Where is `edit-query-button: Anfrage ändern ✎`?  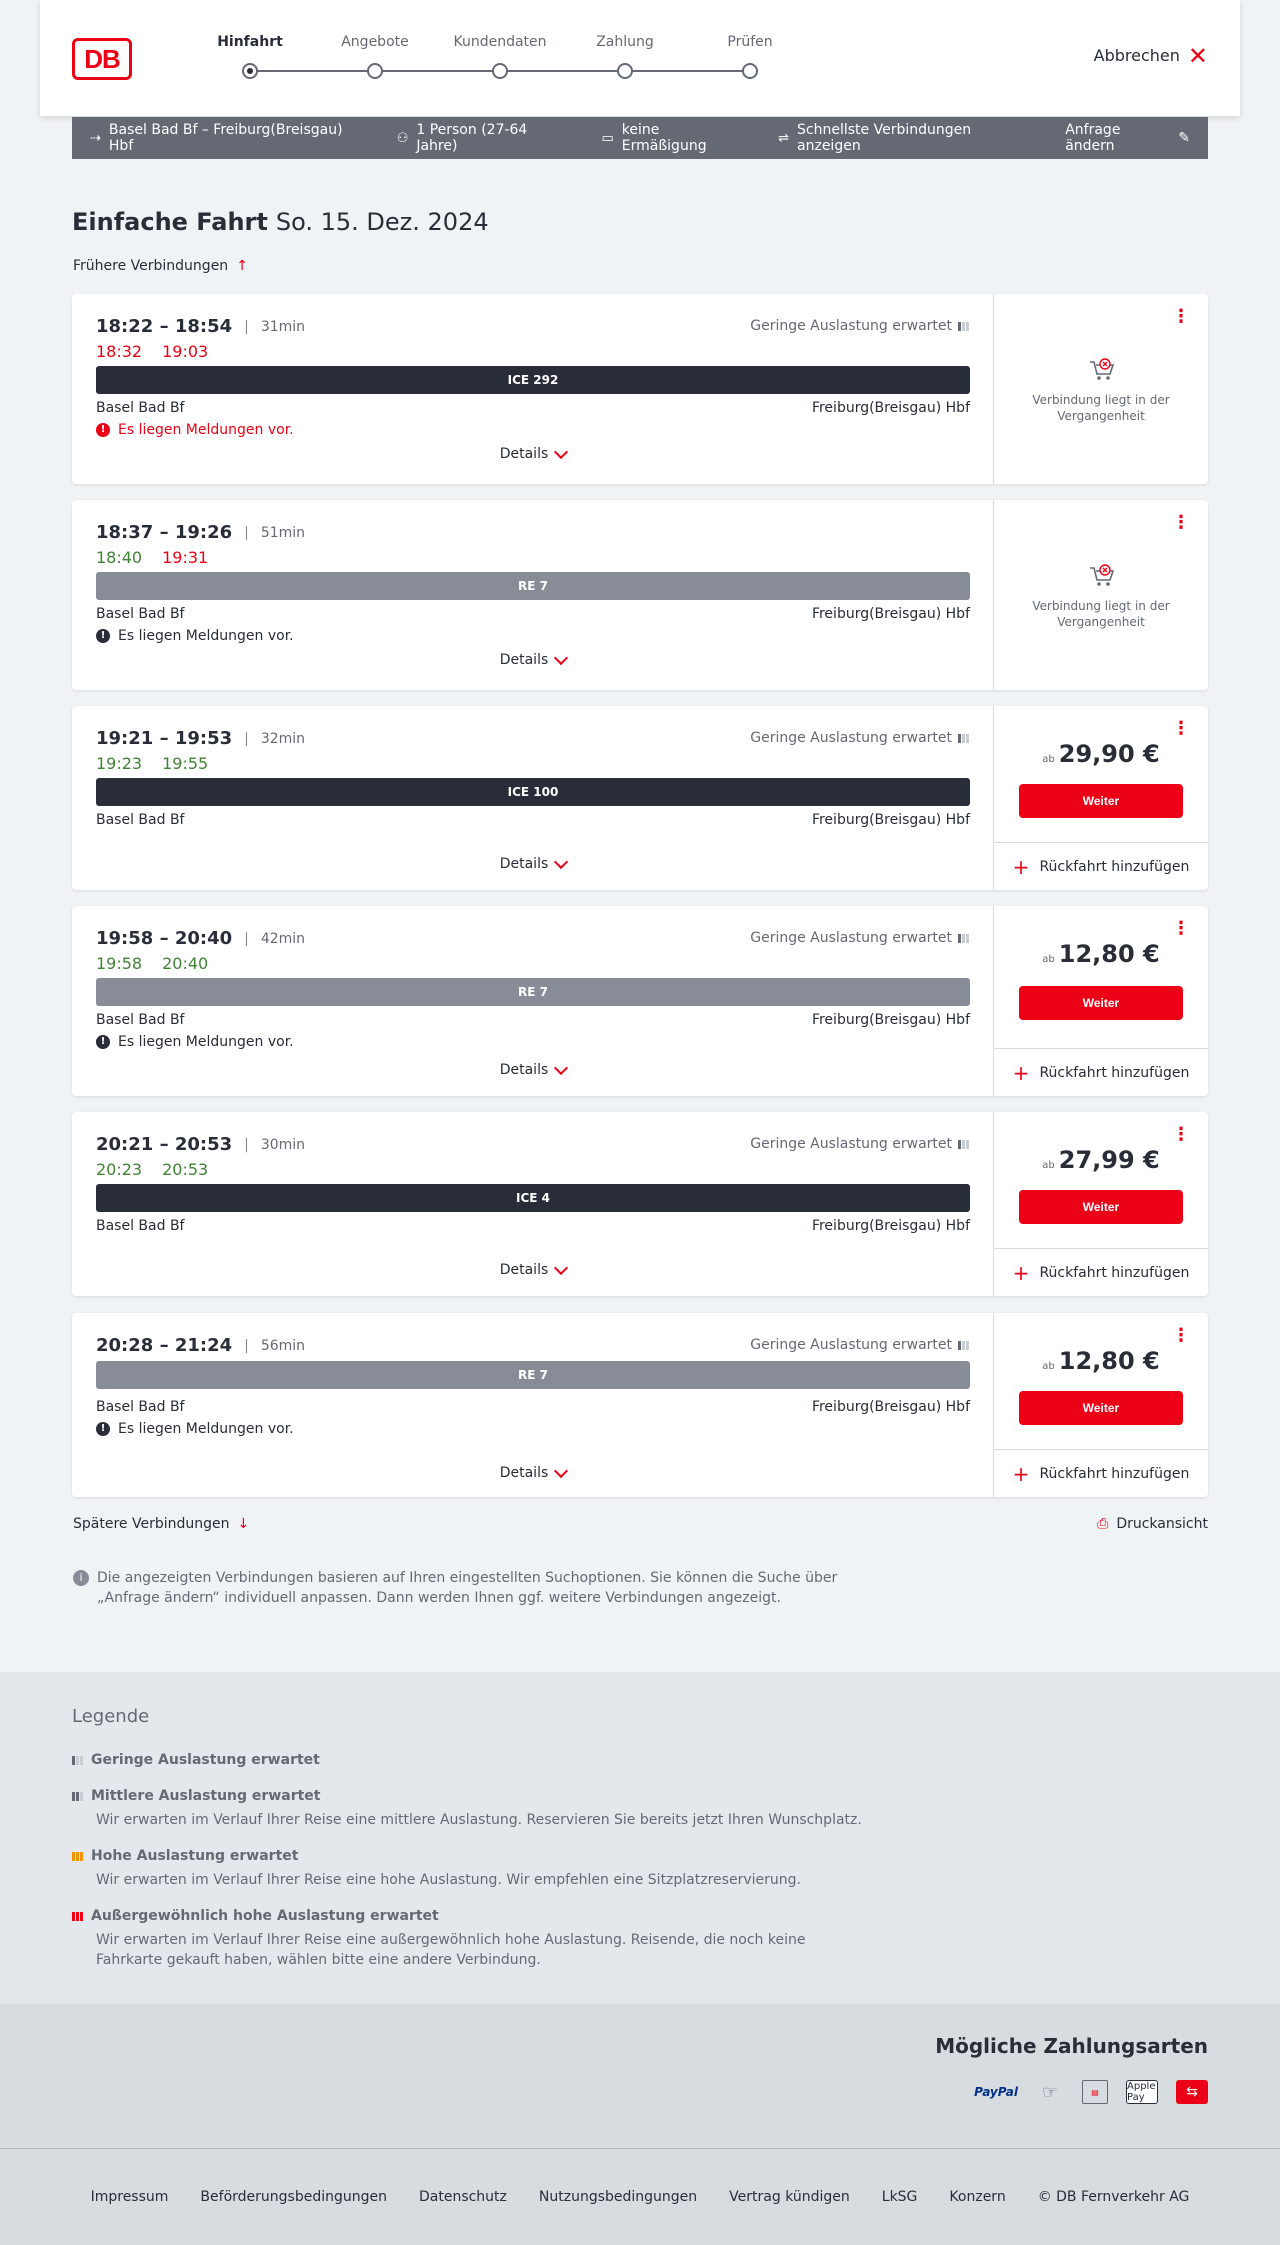 edit-query-button: Anfrage ändern ✎ is located at coordinates (1127, 138).